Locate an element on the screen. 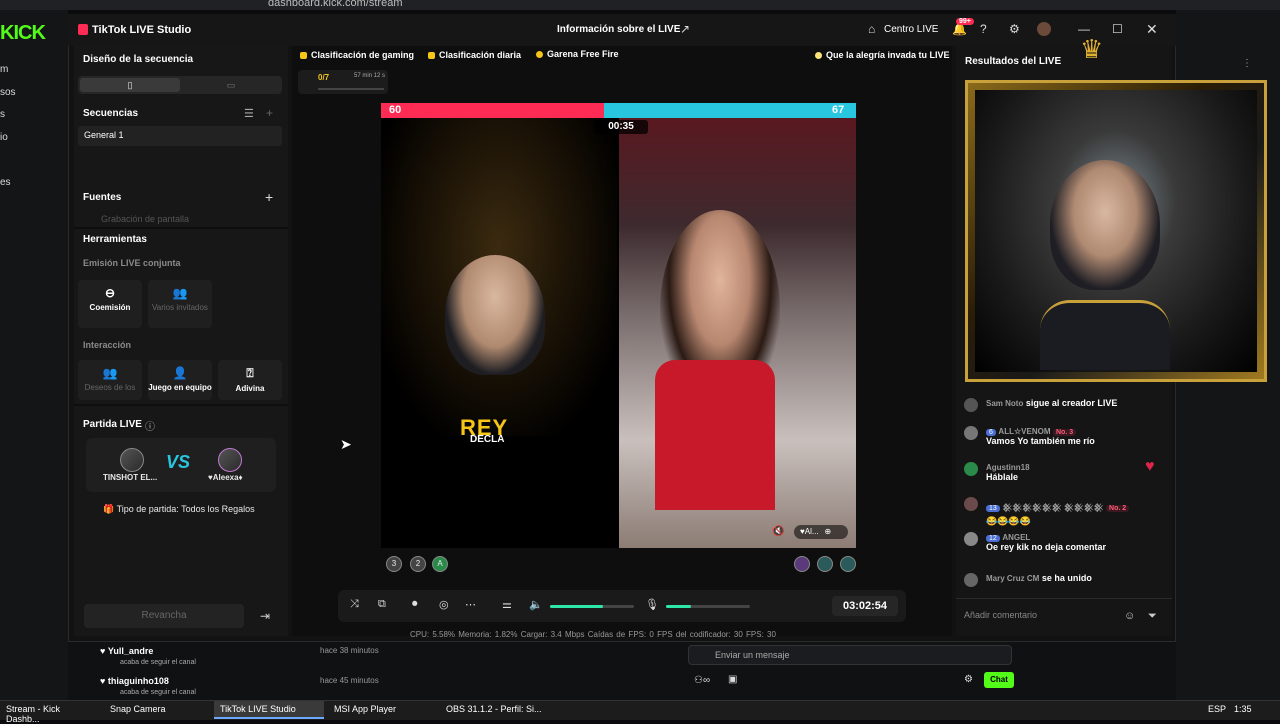 Image resolution: width=1280 pixels, height=724 pixels. kick-settings-icon: ⚙ is located at coordinates (968, 679).